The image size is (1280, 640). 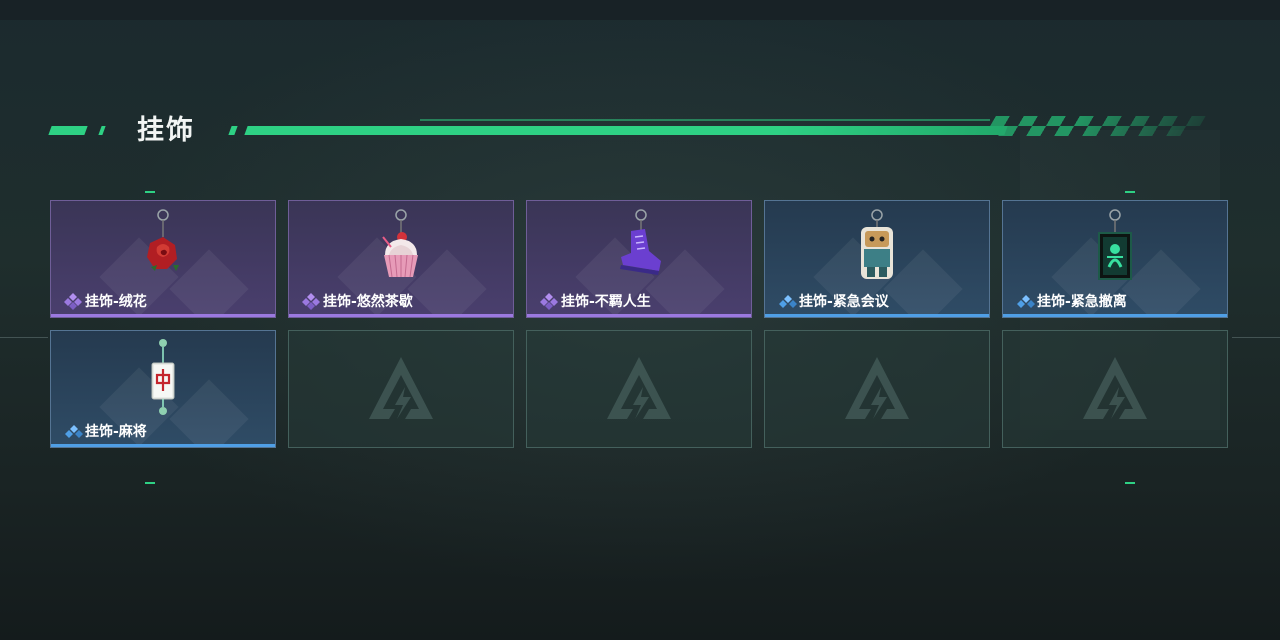 What do you see at coordinates (844, 302) in the screenshot?
I see `charm-label: 挂饰-紧急会议` at bounding box center [844, 302].